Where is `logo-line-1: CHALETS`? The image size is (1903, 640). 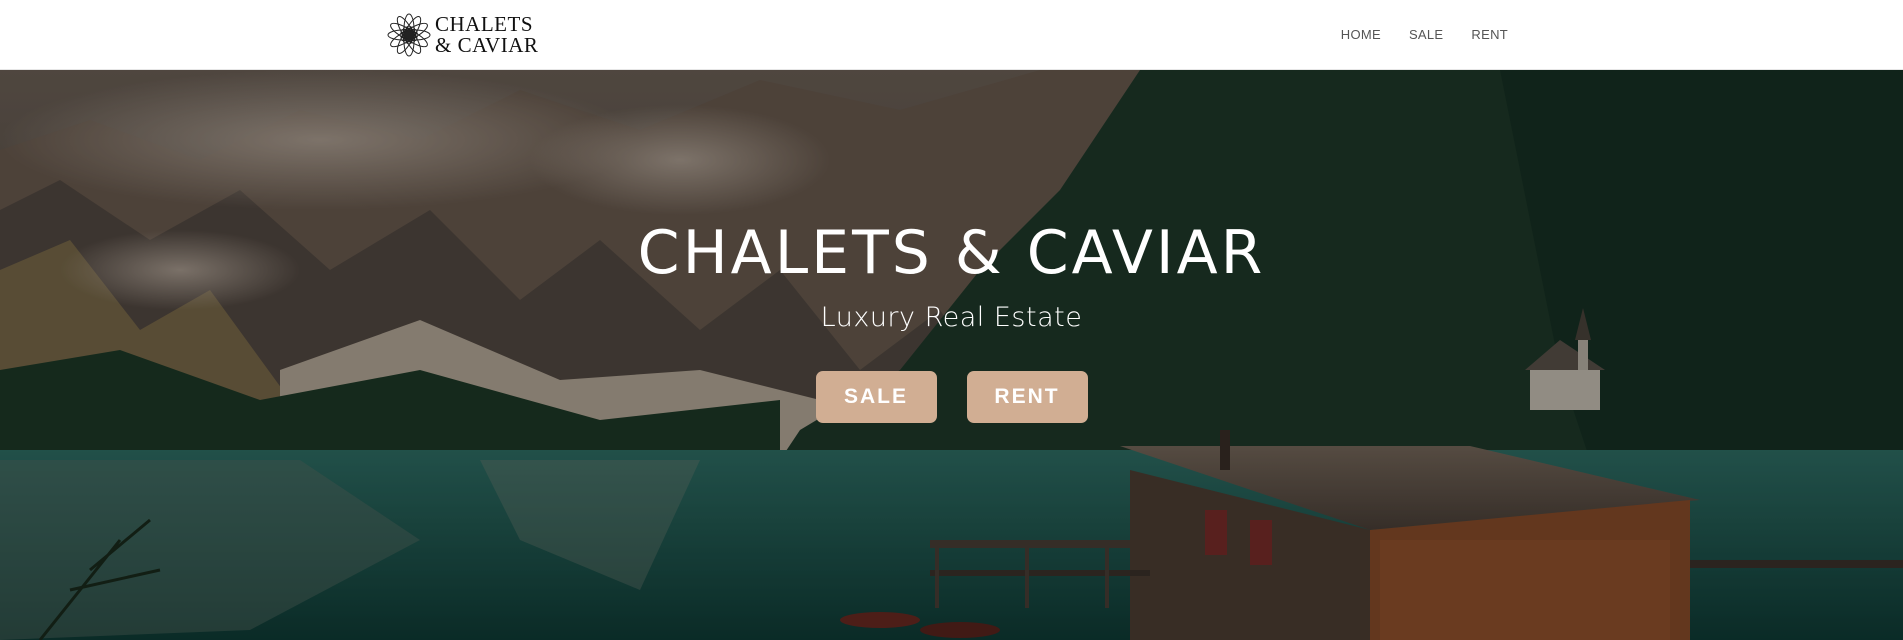
logo-line-1: CHALETS is located at coordinates (484, 24).